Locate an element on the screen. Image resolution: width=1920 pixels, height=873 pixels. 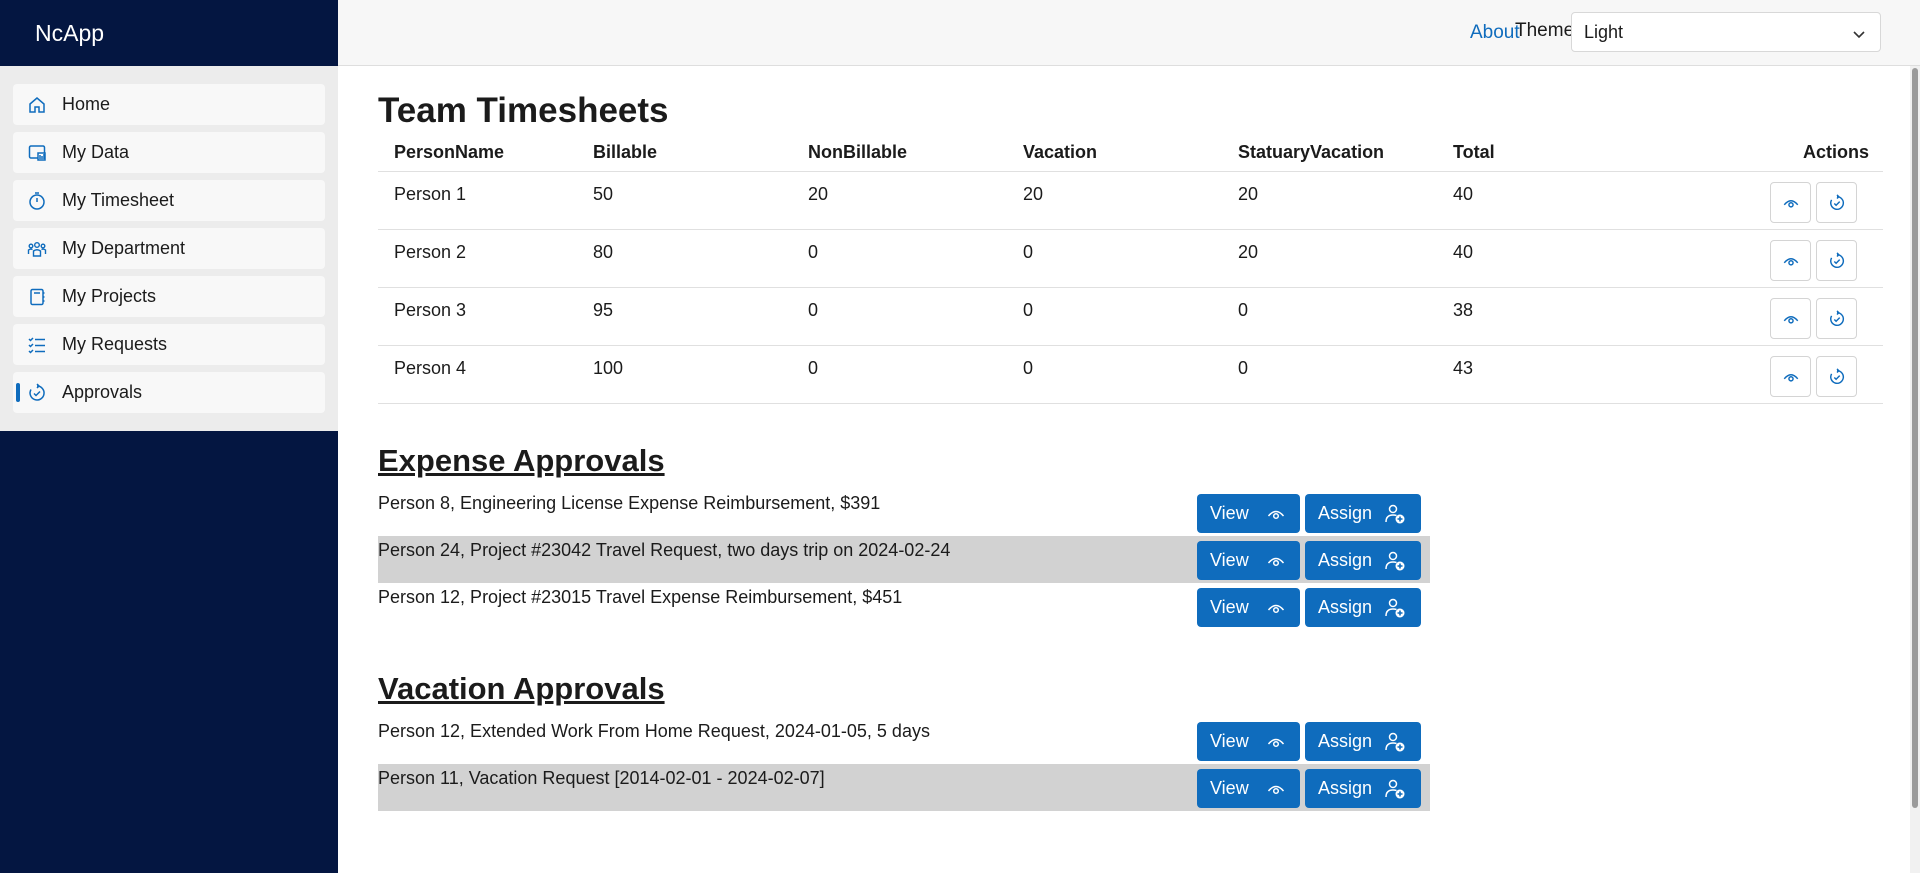
cell-billable: 50 is located at coordinates (603, 194).